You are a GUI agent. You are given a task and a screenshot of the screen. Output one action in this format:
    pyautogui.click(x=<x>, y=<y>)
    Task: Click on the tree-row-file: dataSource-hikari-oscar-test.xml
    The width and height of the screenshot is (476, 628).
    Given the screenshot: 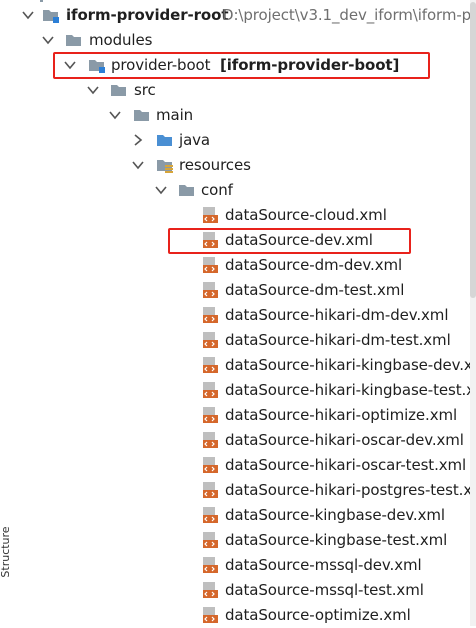 What is the action you would take?
    pyautogui.click(x=238, y=465)
    